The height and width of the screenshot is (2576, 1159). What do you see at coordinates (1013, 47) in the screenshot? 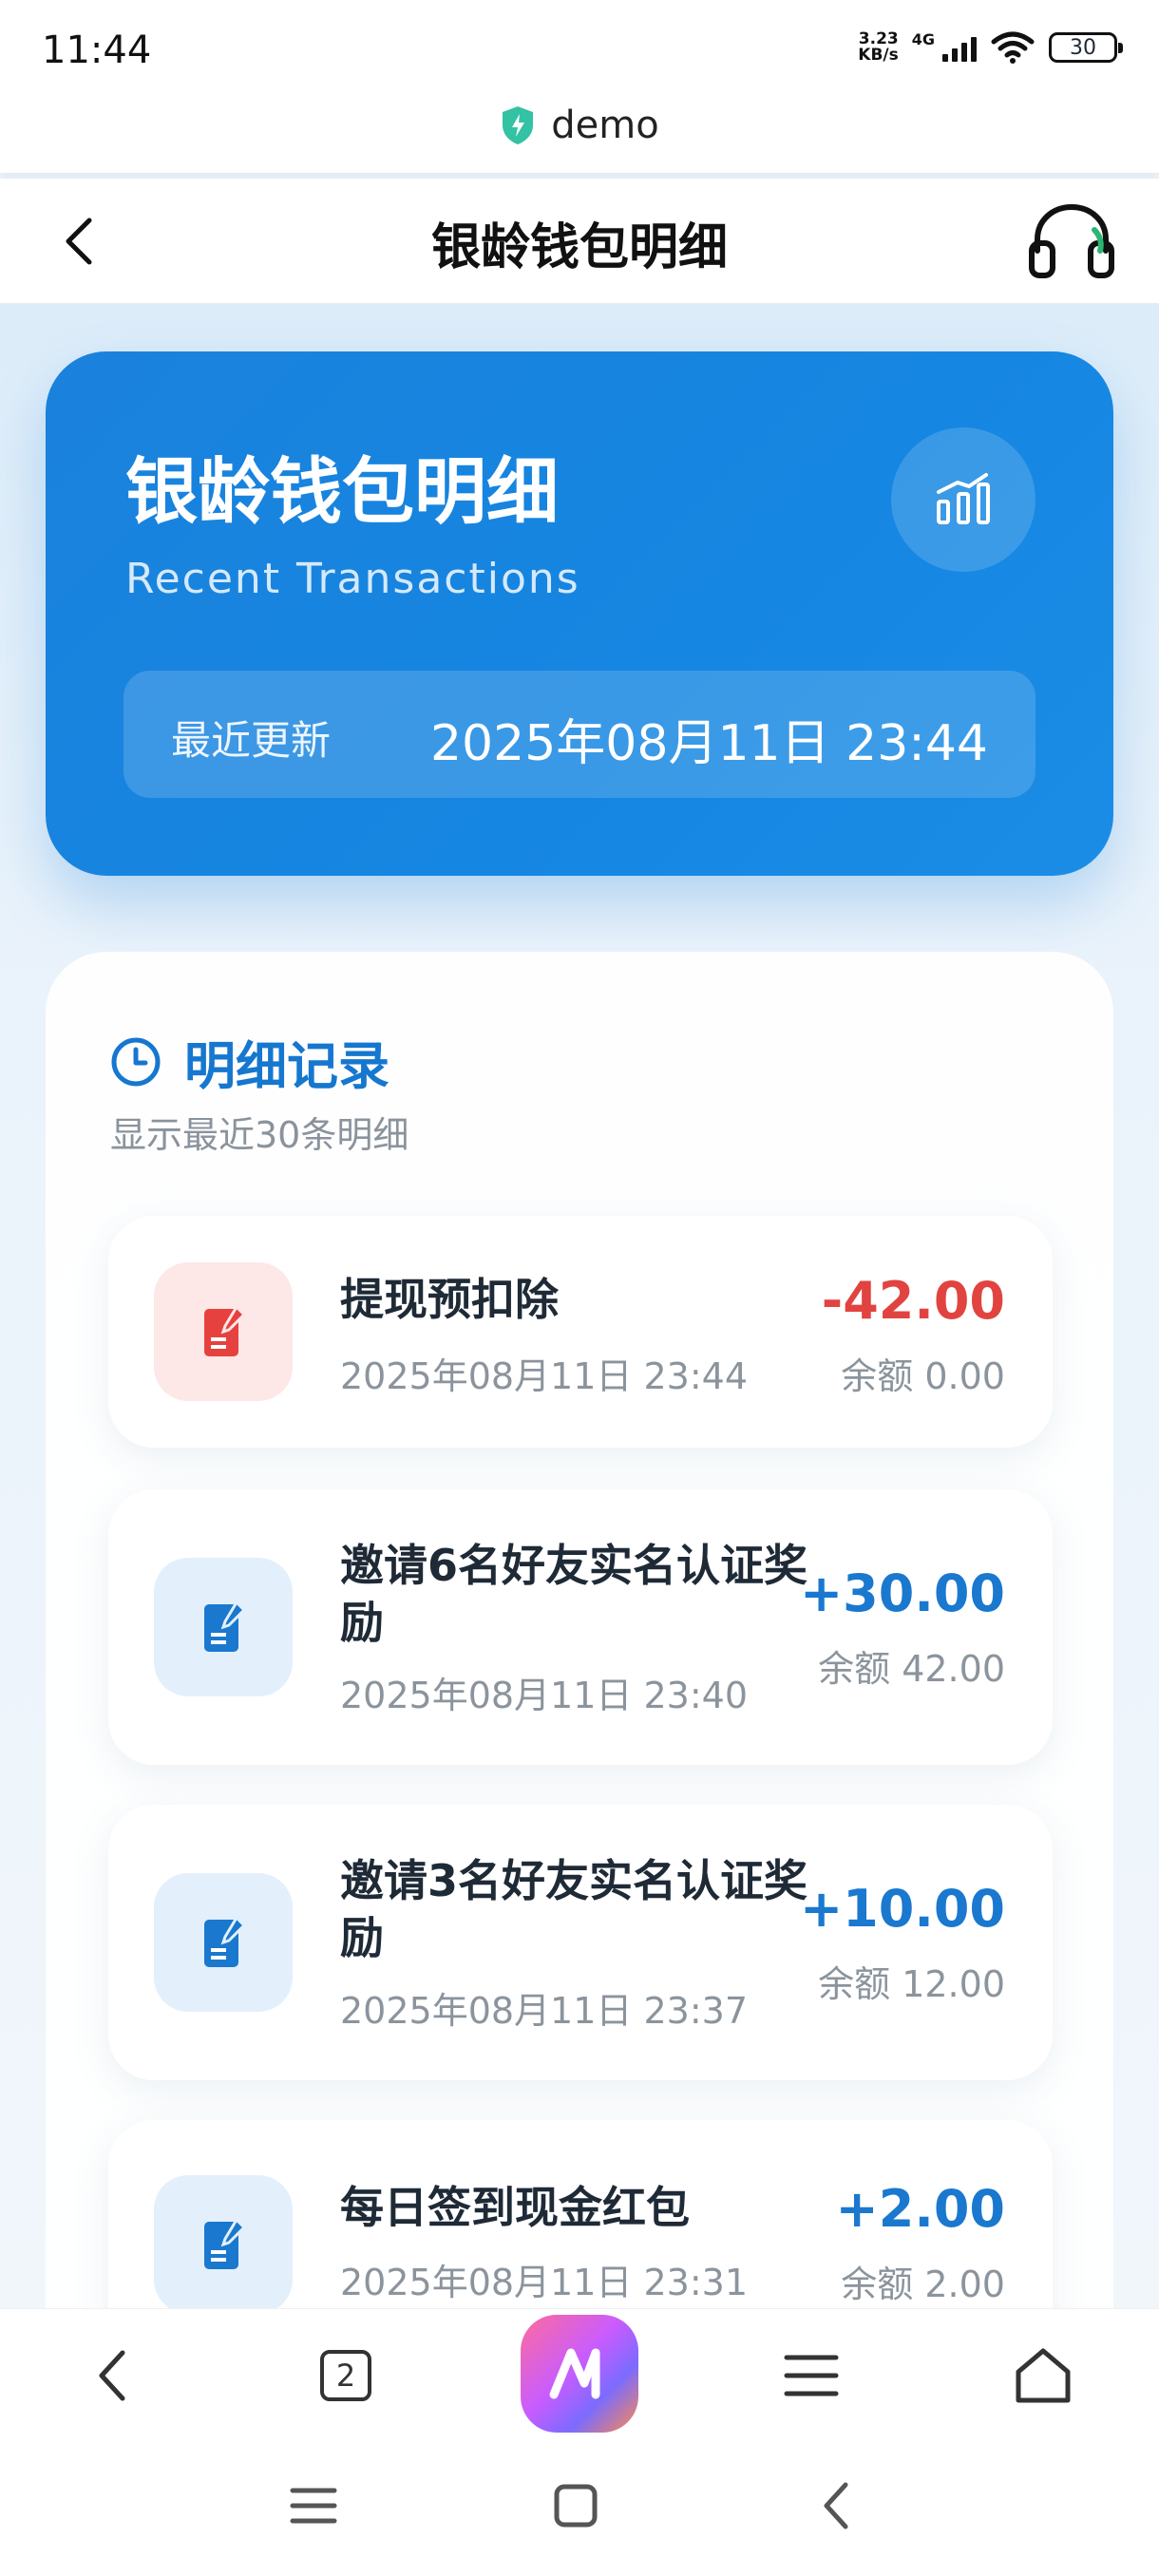
I see `wifi-icon` at bounding box center [1013, 47].